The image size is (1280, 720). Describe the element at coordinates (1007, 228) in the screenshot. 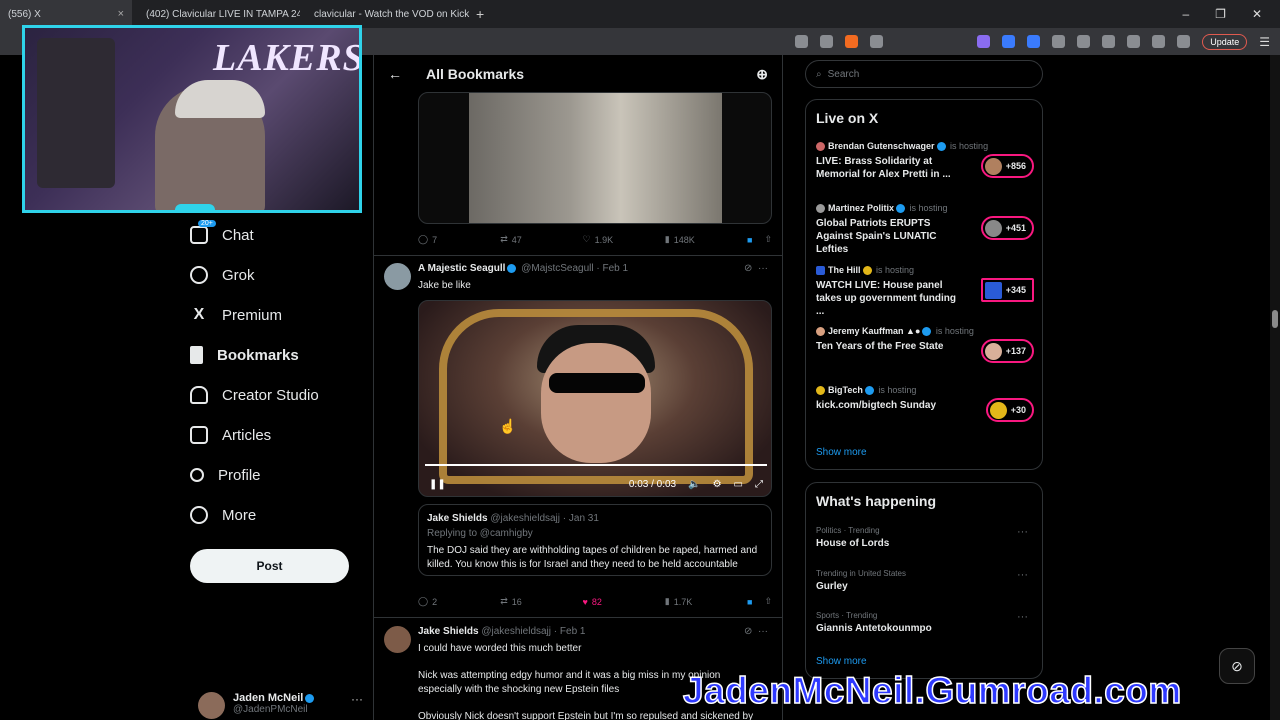

I see `listener-pill: +451` at that location.